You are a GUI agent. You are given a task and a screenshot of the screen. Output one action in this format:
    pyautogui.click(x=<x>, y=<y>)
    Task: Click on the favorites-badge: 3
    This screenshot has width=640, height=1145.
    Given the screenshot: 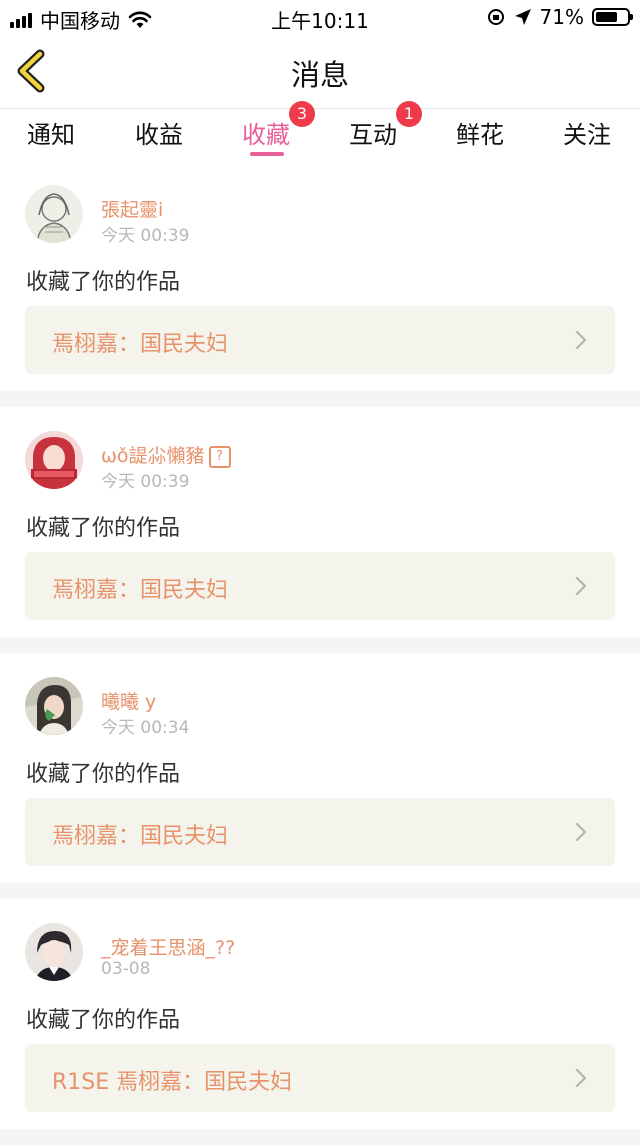 What is the action you would take?
    pyautogui.click(x=302, y=114)
    